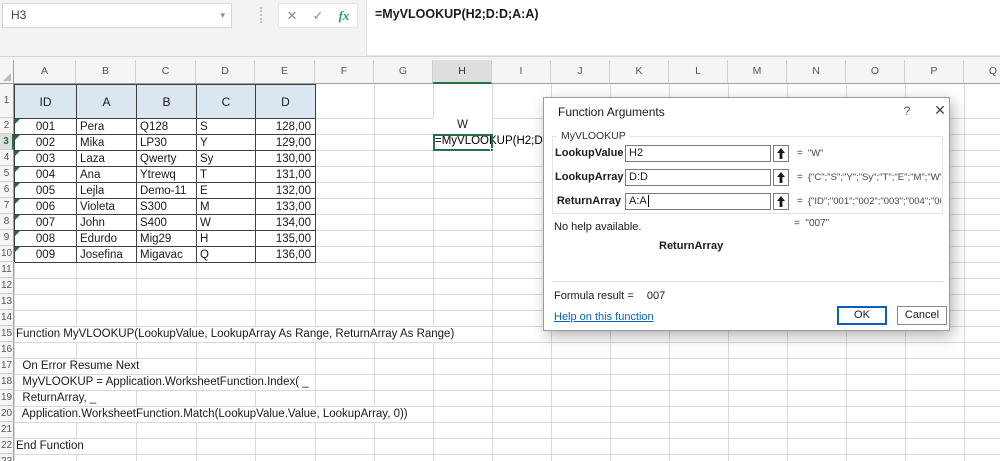  What do you see at coordinates (107, 191) in the screenshot?
I see `table-cell: Lejla` at bounding box center [107, 191].